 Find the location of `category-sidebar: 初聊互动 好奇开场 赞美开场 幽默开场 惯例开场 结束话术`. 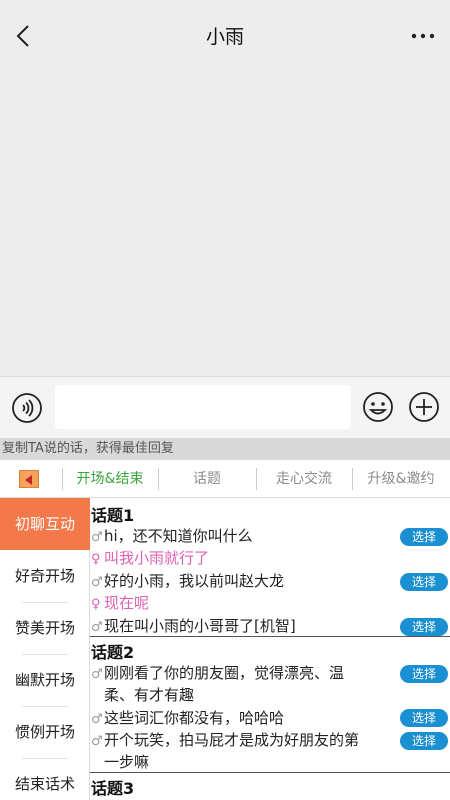

category-sidebar: 初聊互动 好奇开场 赞美开场 幽默开场 惯例开场 结束话术 is located at coordinates (45, 649).